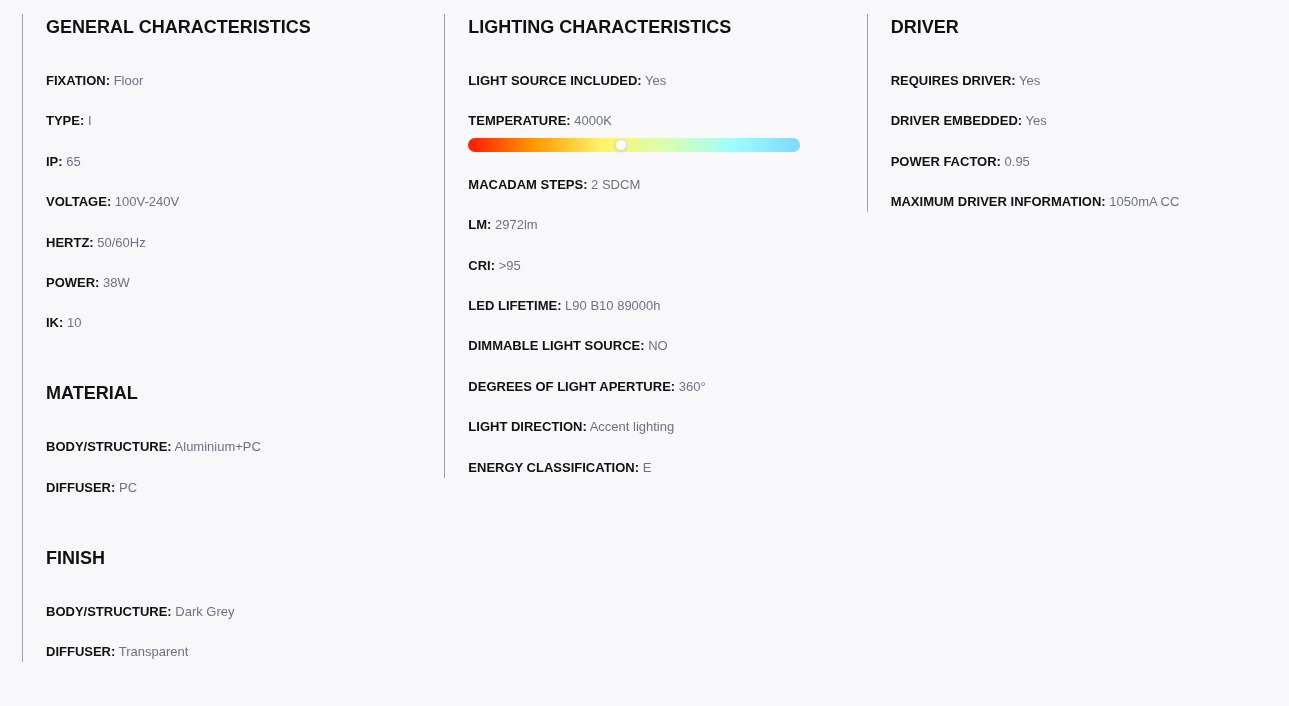 Image resolution: width=1289 pixels, height=706 pixels. I want to click on property-text: DEGREES OF LIGHT APERTURE: 360°, so click(587, 386).